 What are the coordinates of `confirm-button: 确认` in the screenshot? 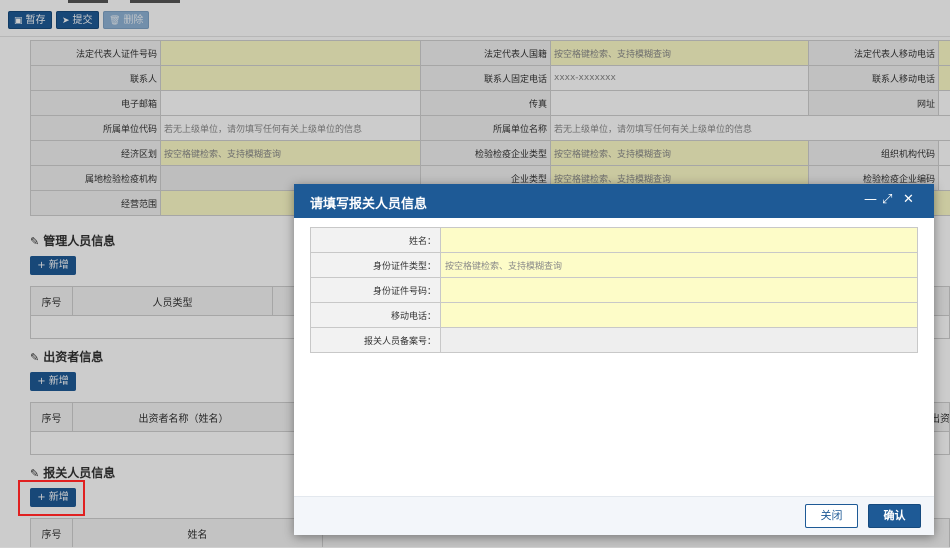 It's located at (894, 516).